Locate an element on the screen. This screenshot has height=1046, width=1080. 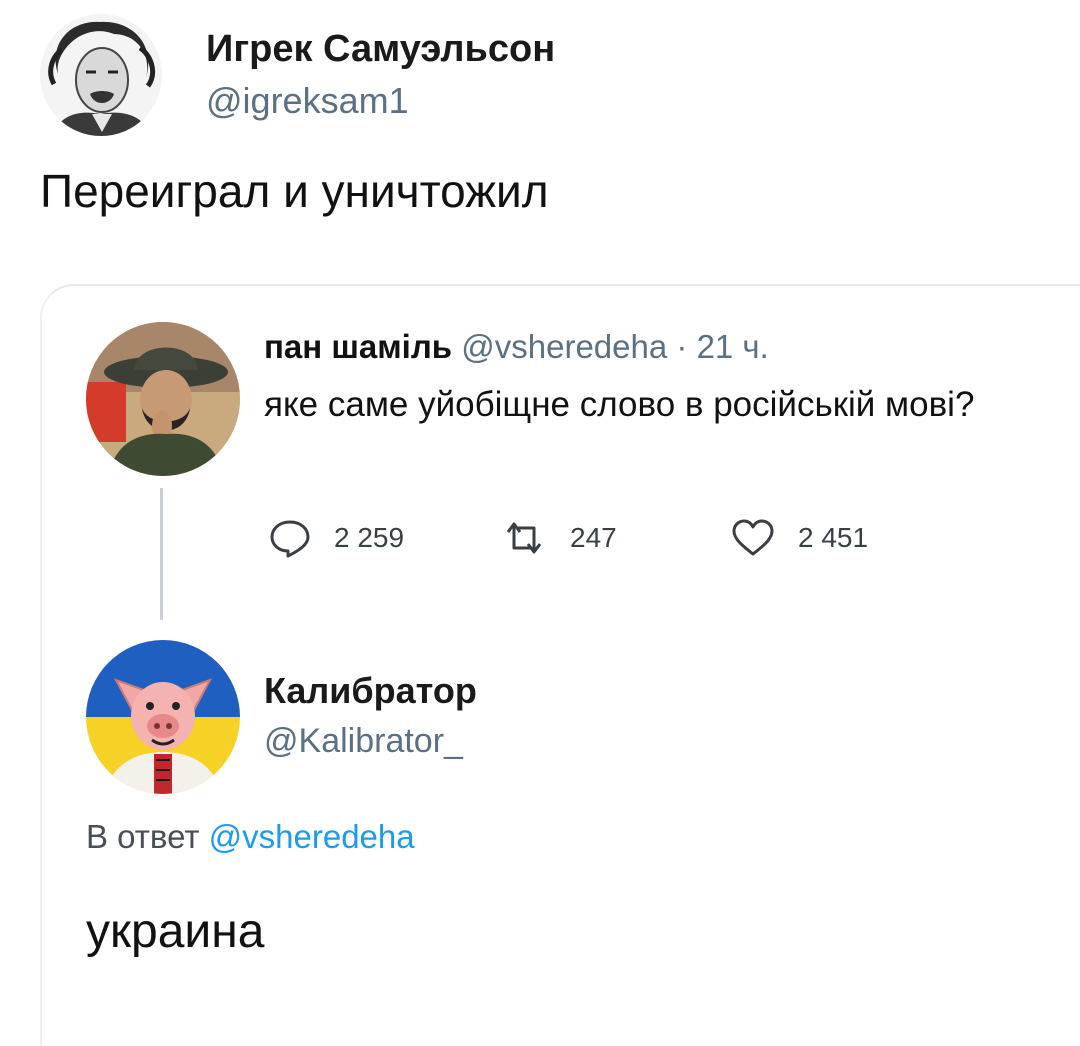
quoted-tweet-meta: пан шаміль @vsheredeha · 21 ч. is located at coordinates (516, 347).